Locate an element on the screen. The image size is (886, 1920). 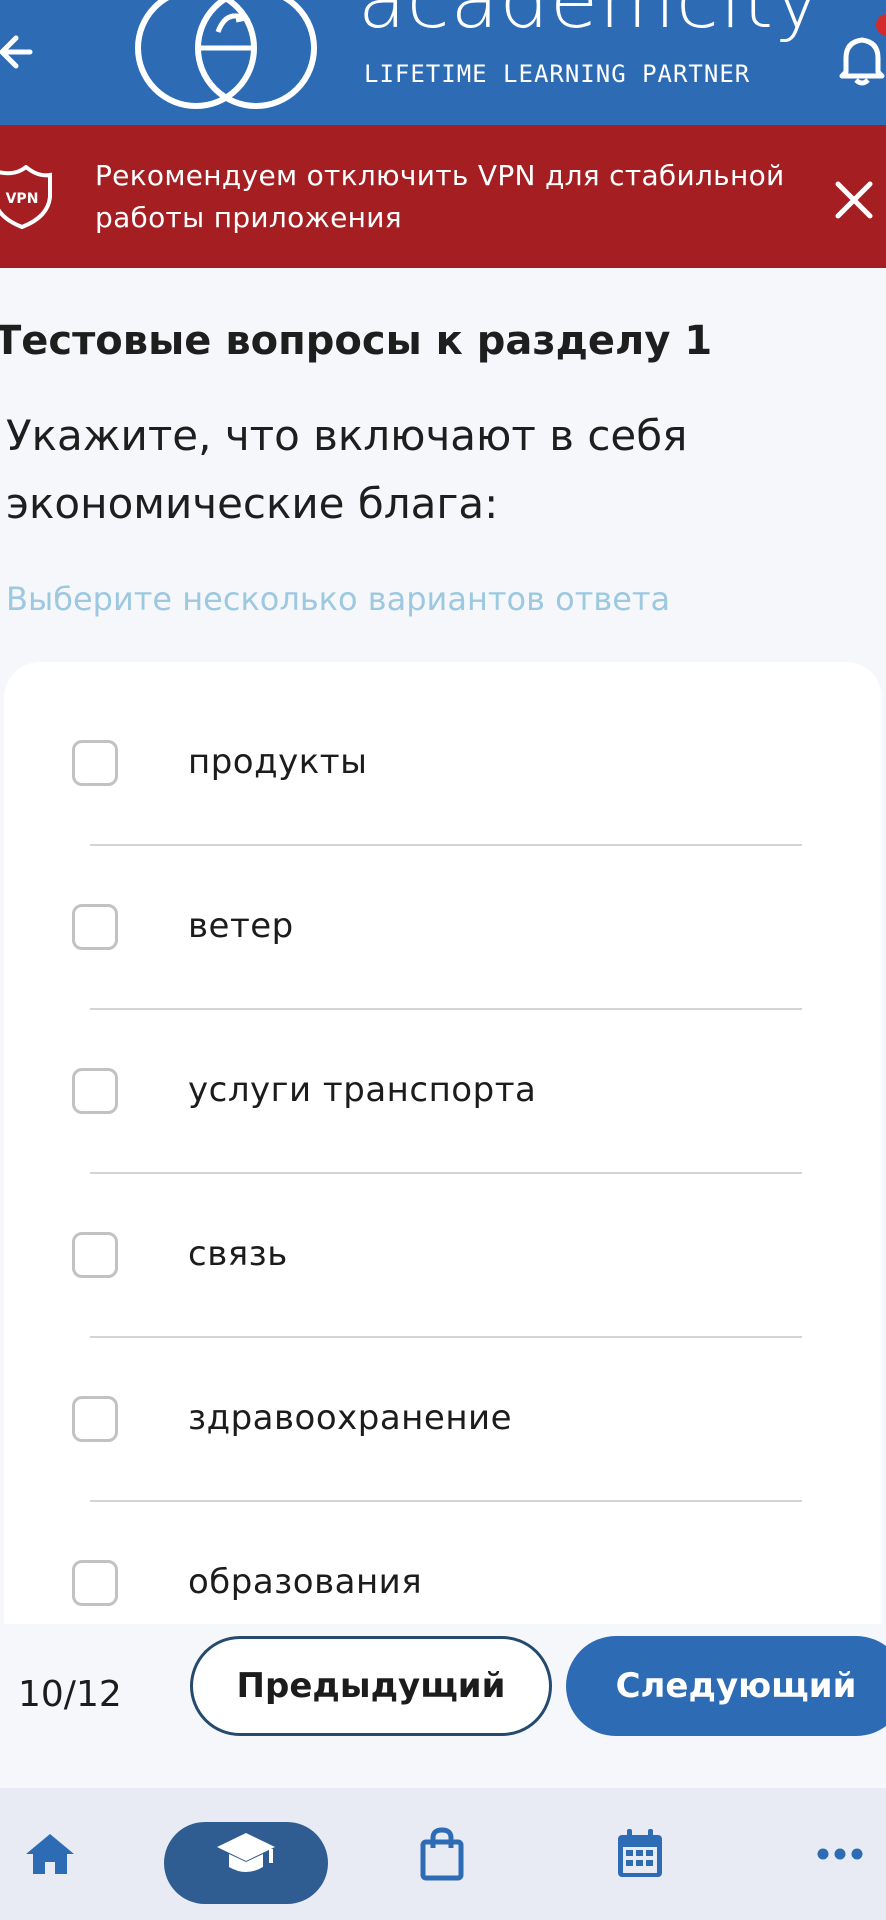
app-header: academcity LIFETIME LEARNING PARTNER is located at coordinates (443, 62).